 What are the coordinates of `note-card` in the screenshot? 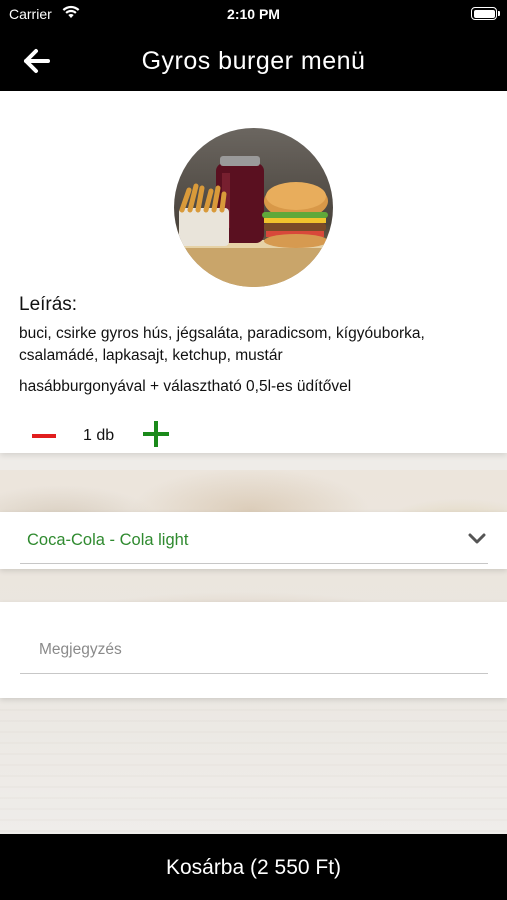 It's located at (253, 650).